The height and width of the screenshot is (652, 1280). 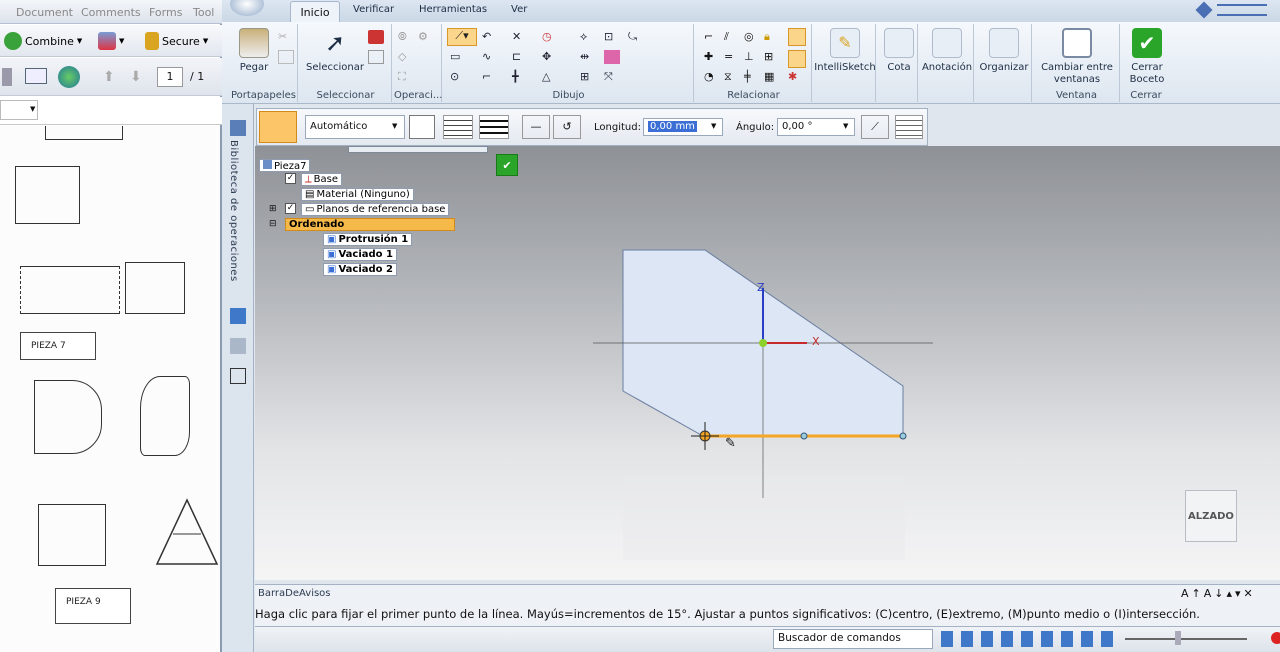 I want to click on chamfer-icon: ⊏, so click(x=520, y=57).